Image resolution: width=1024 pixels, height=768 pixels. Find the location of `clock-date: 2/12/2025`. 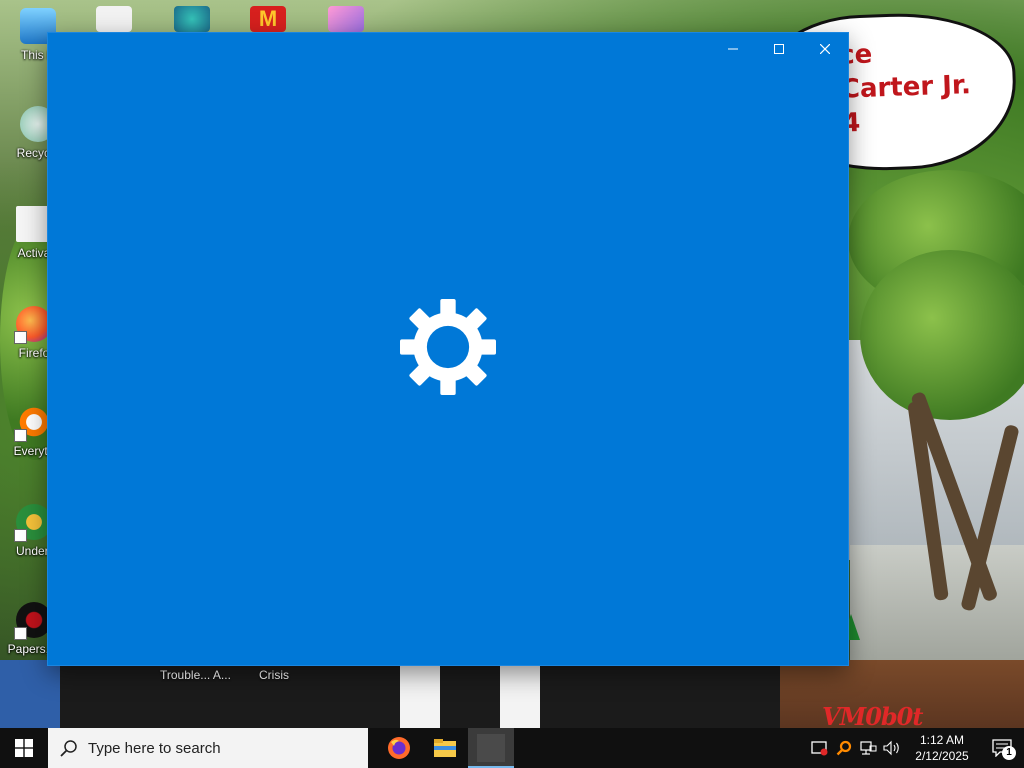

clock-date: 2/12/2025 is located at coordinates (942, 756).